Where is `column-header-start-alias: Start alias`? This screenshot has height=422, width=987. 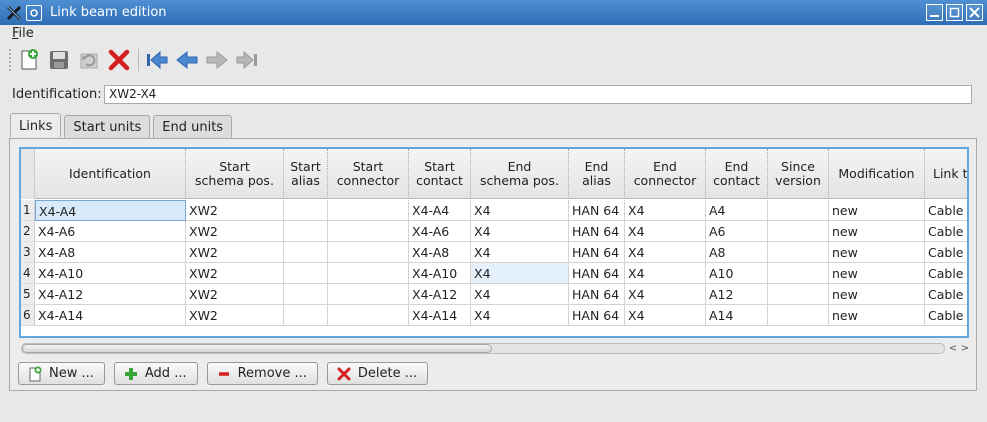 column-header-start-alias: Start alias is located at coordinates (306, 174).